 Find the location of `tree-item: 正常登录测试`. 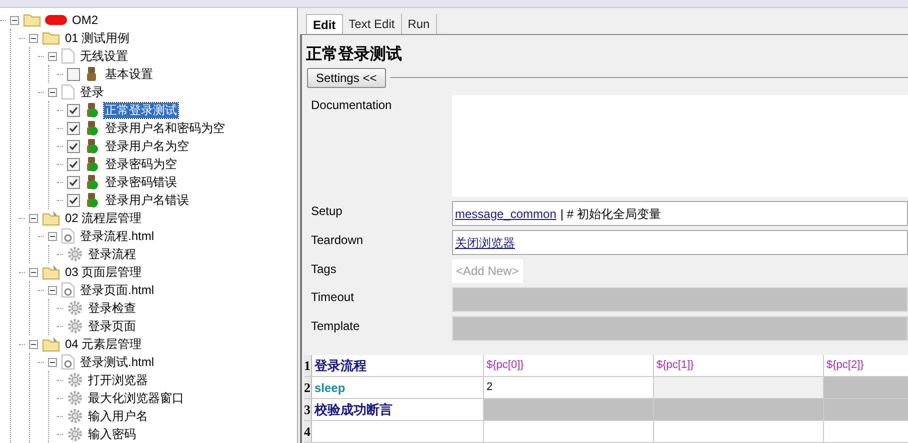

tree-item: 正常登录测试 is located at coordinates (141, 110).